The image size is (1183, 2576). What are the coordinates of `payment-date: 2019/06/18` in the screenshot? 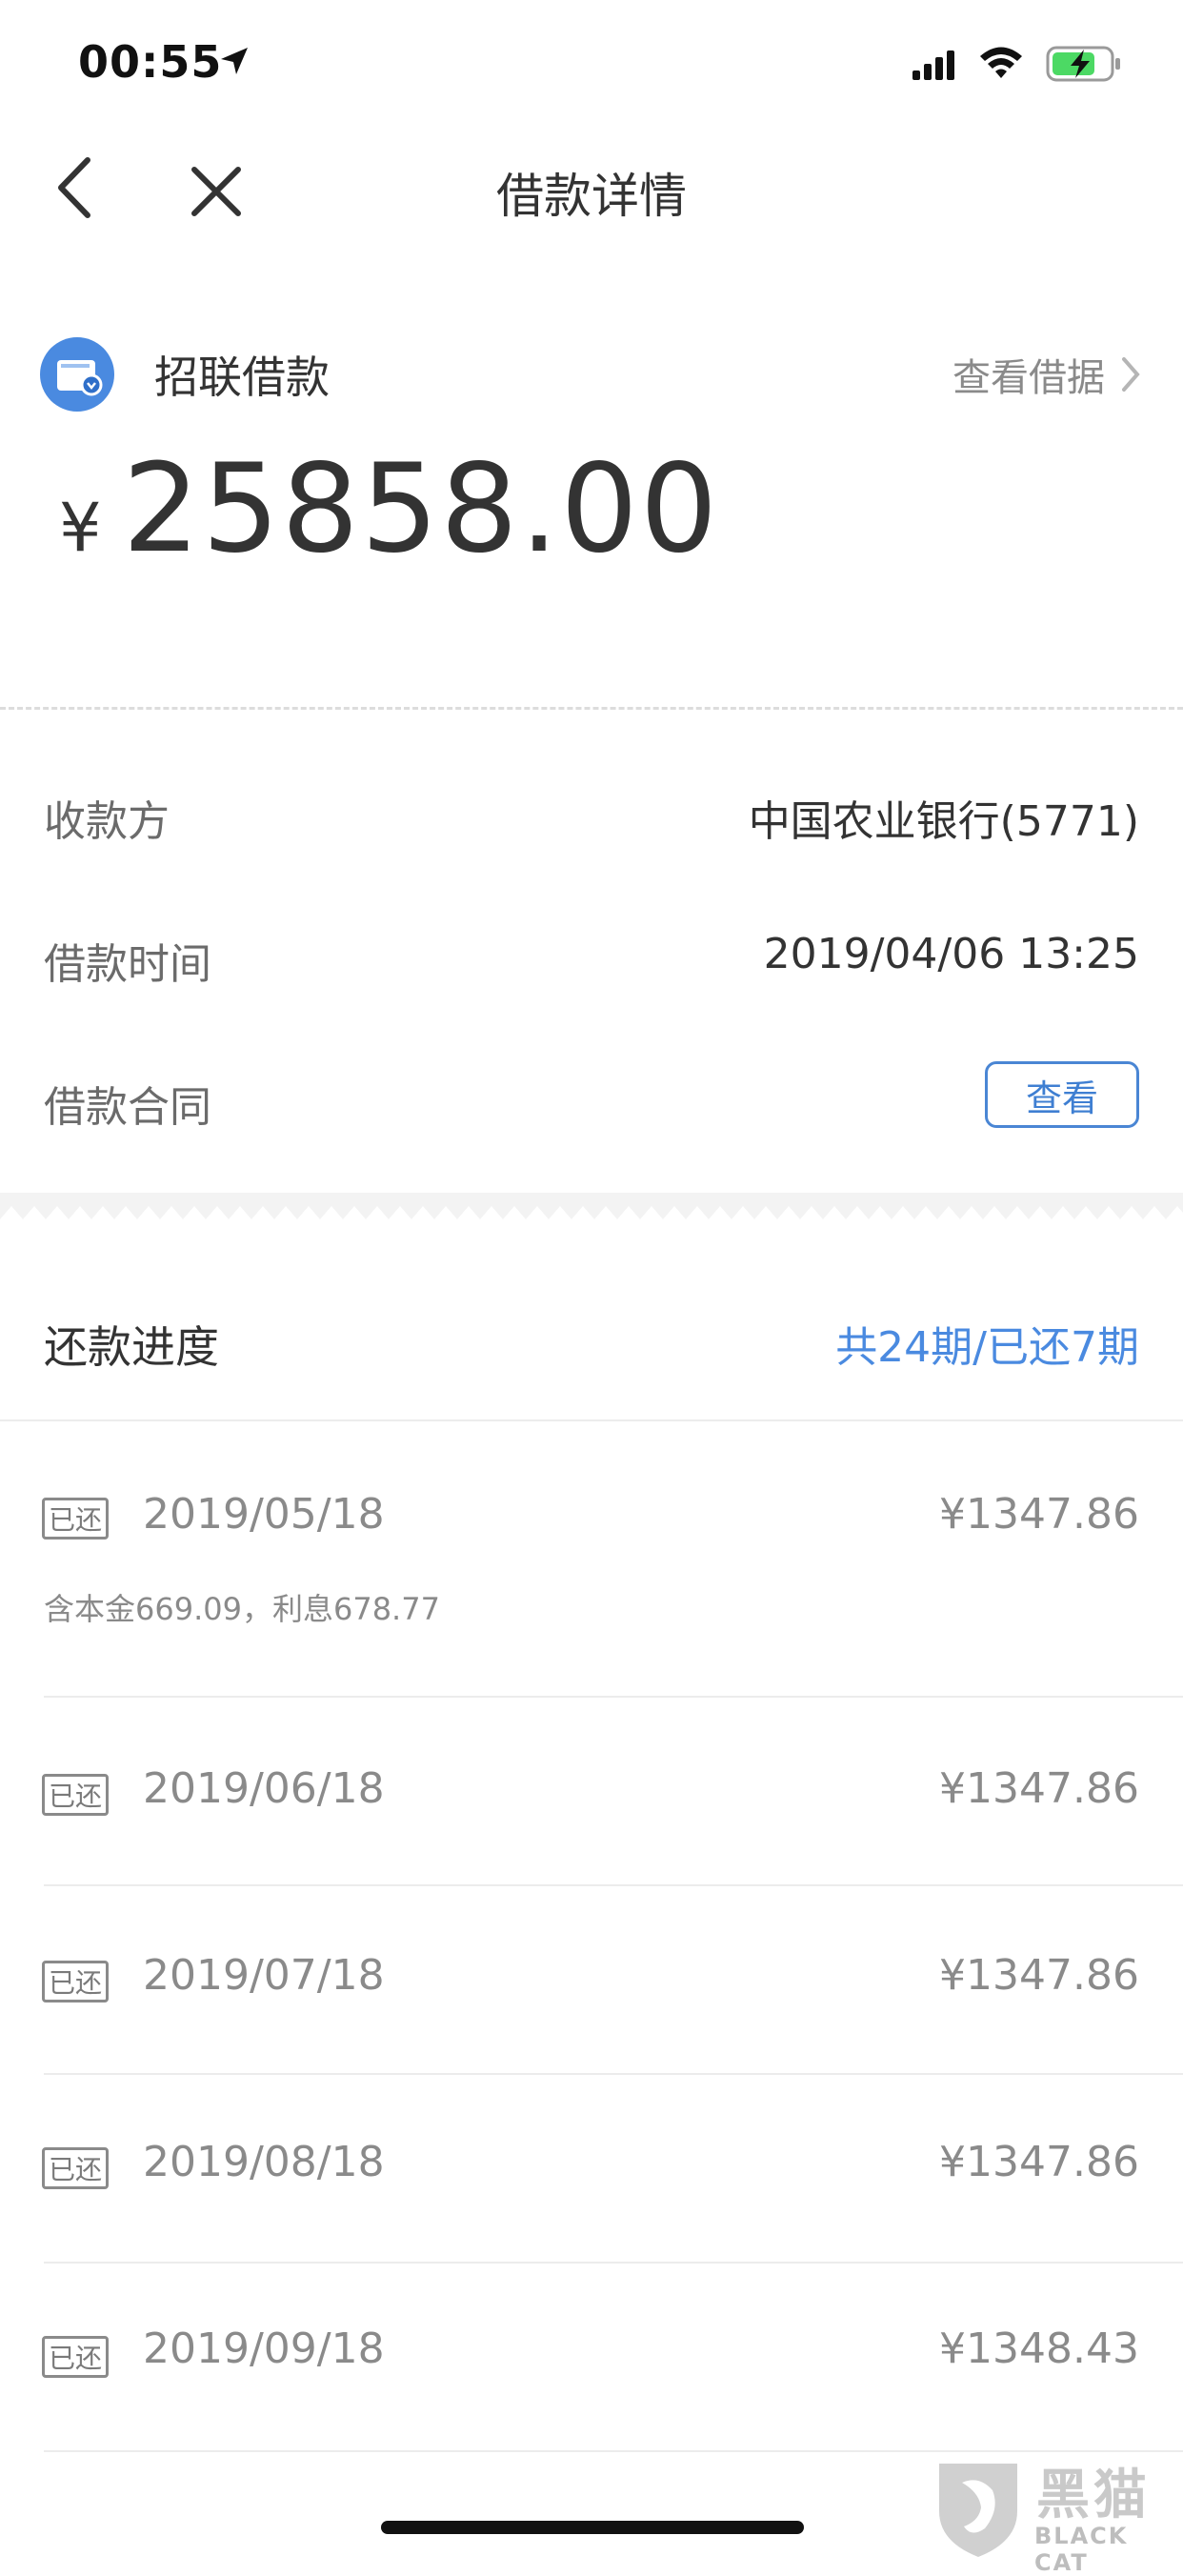 It's located at (264, 1789).